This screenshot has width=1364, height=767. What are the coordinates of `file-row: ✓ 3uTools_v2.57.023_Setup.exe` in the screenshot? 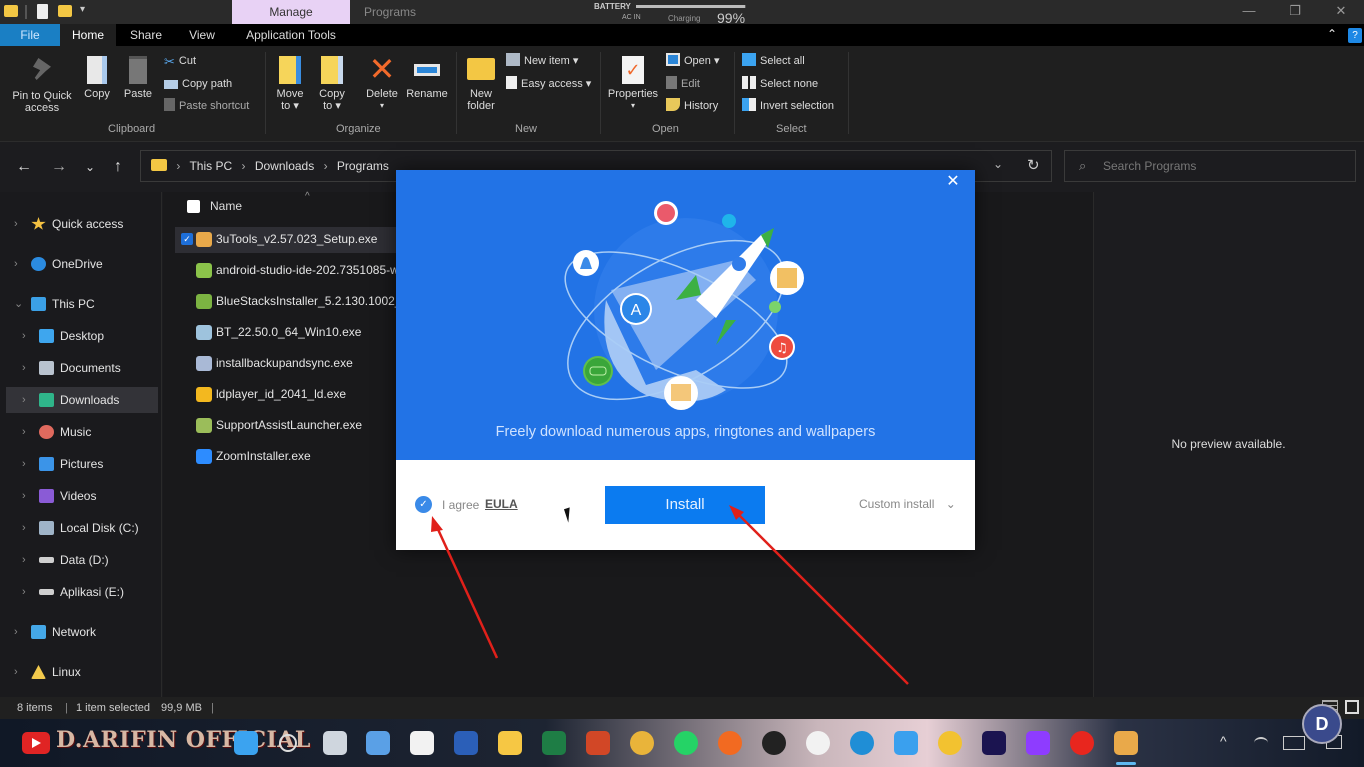 It's located at (284, 239).